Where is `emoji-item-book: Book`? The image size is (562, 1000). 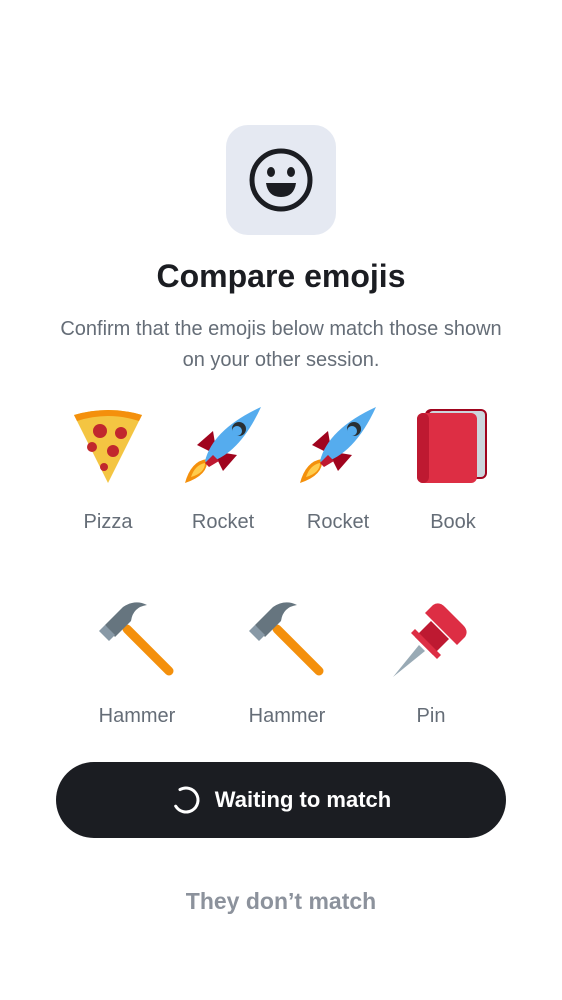 emoji-item-book: Book is located at coordinates (453, 469).